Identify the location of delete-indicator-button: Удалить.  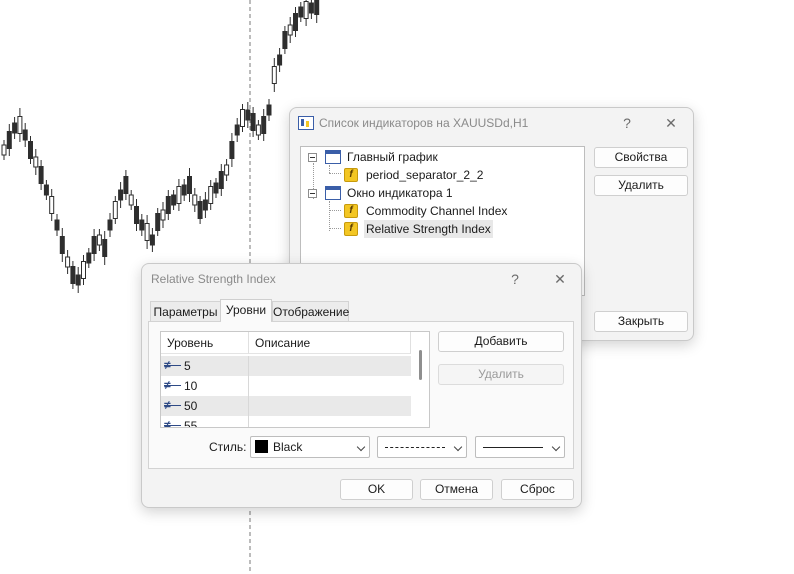
(641, 185).